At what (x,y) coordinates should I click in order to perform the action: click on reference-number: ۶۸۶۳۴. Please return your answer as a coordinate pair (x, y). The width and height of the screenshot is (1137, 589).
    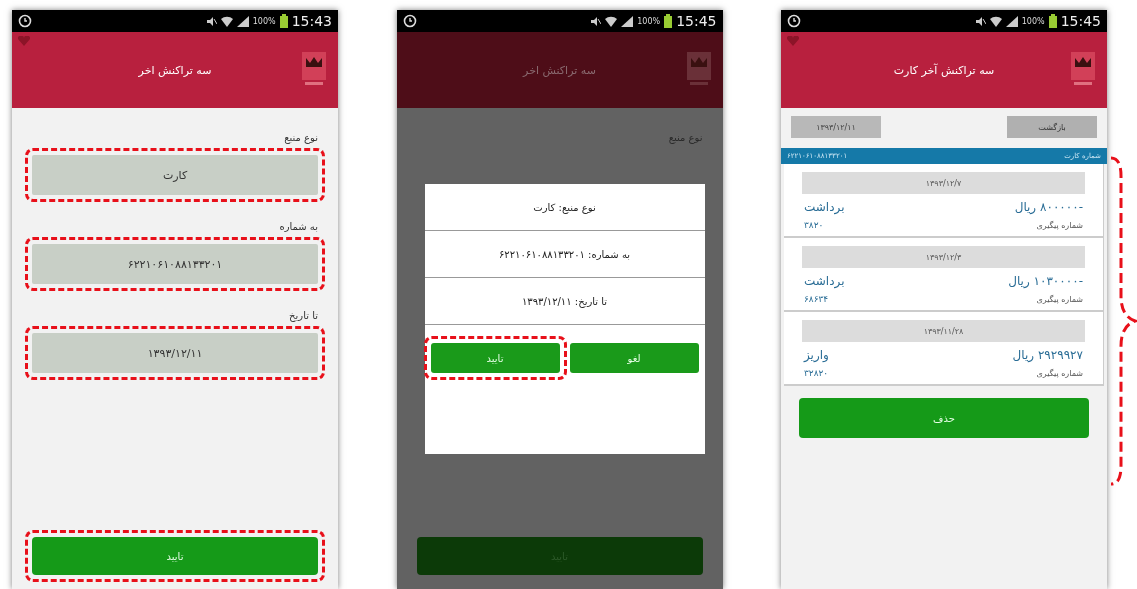
    Looking at the image, I should click on (816, 299).